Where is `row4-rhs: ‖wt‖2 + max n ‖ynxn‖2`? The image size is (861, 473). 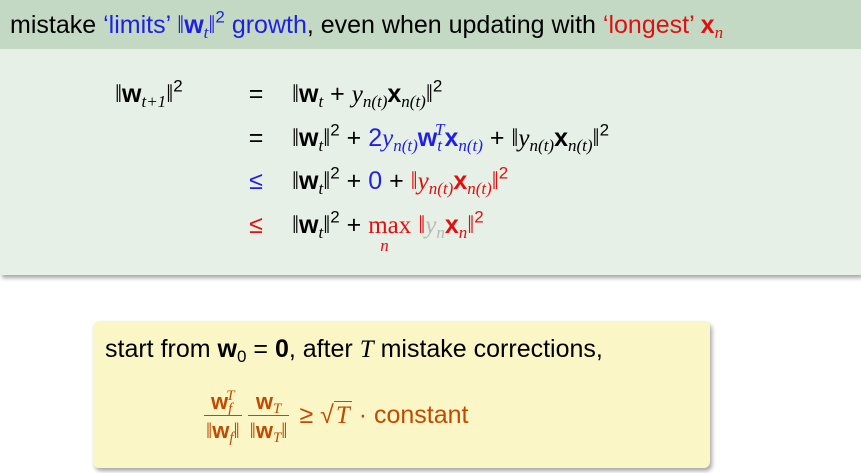
row4-rhs: ‖wt‖2 + max n ‖ynxn‖2 is located at coordinates (388, 231).